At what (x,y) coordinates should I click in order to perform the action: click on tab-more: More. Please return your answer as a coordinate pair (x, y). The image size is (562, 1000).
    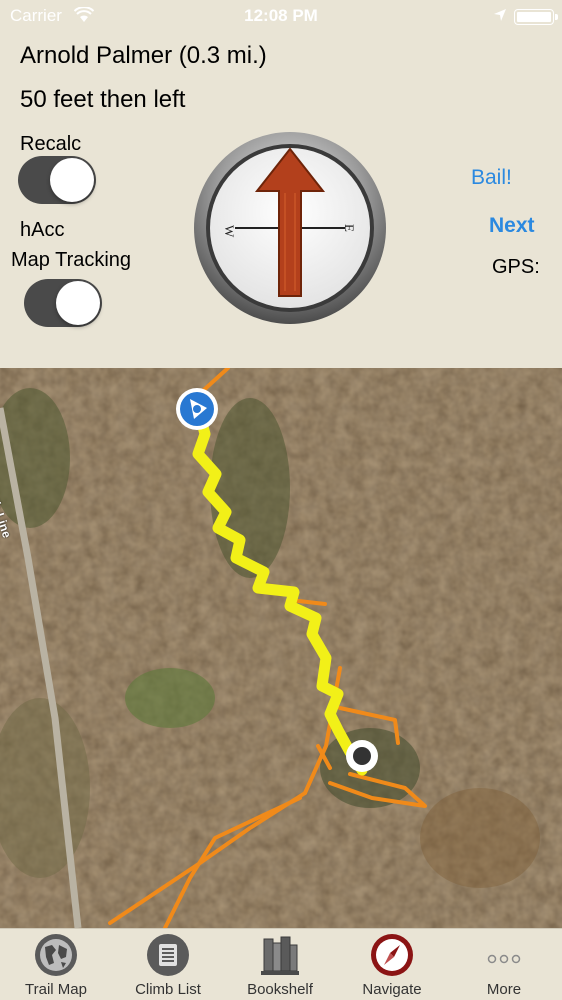
    Looking at the image, I should click on (504, 964).